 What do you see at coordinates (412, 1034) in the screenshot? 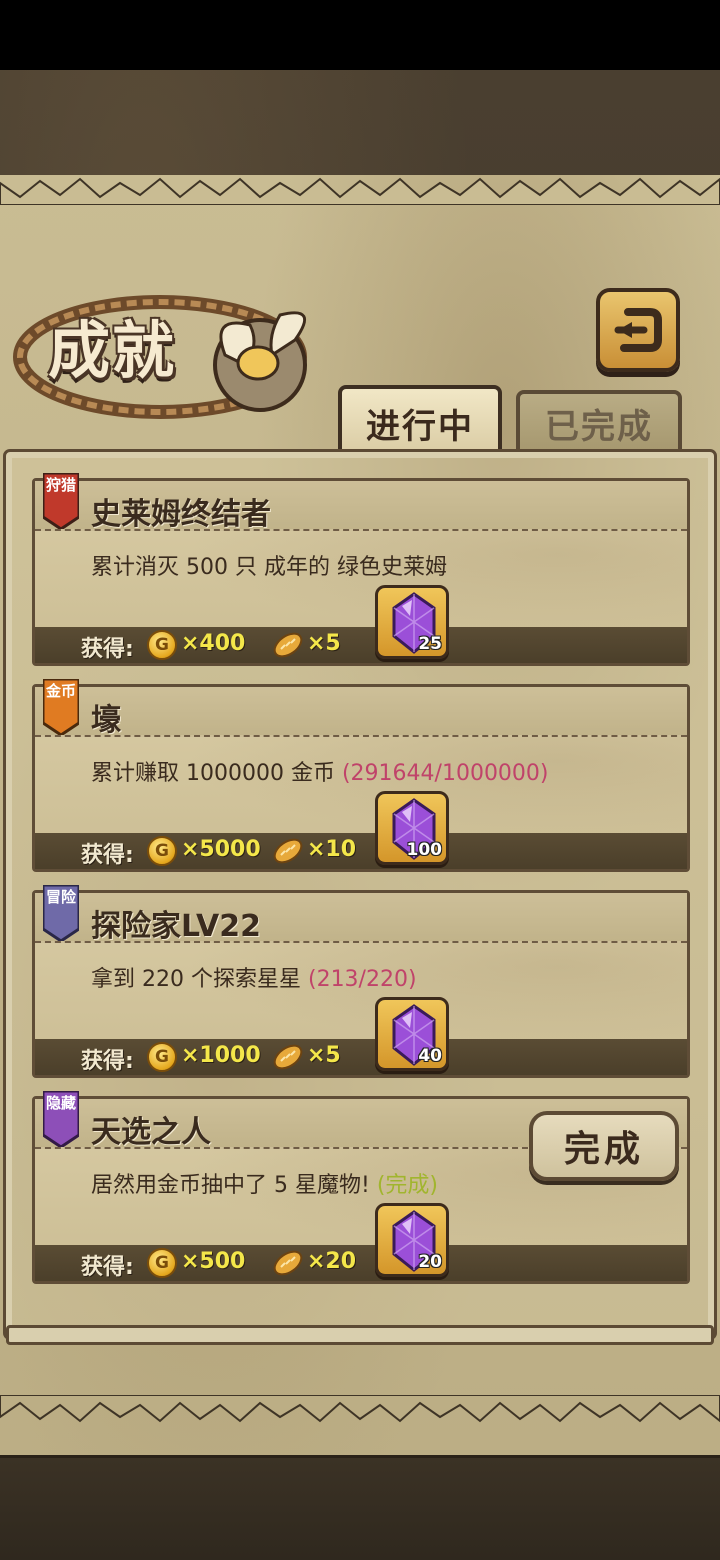
I see `gem-reward-box: 40` at bounding box center [412, 1034].